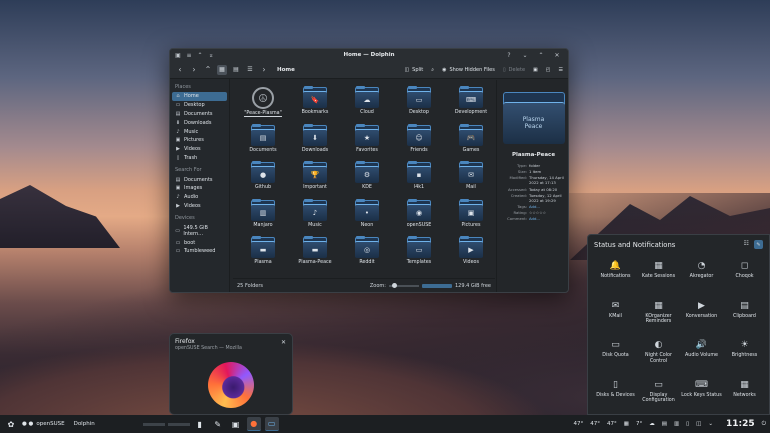 Image resolution: width=770 pixels, height=433 pixels. I want to click on folder-item: ▬ Plasma-Peace, so click(315, 253).